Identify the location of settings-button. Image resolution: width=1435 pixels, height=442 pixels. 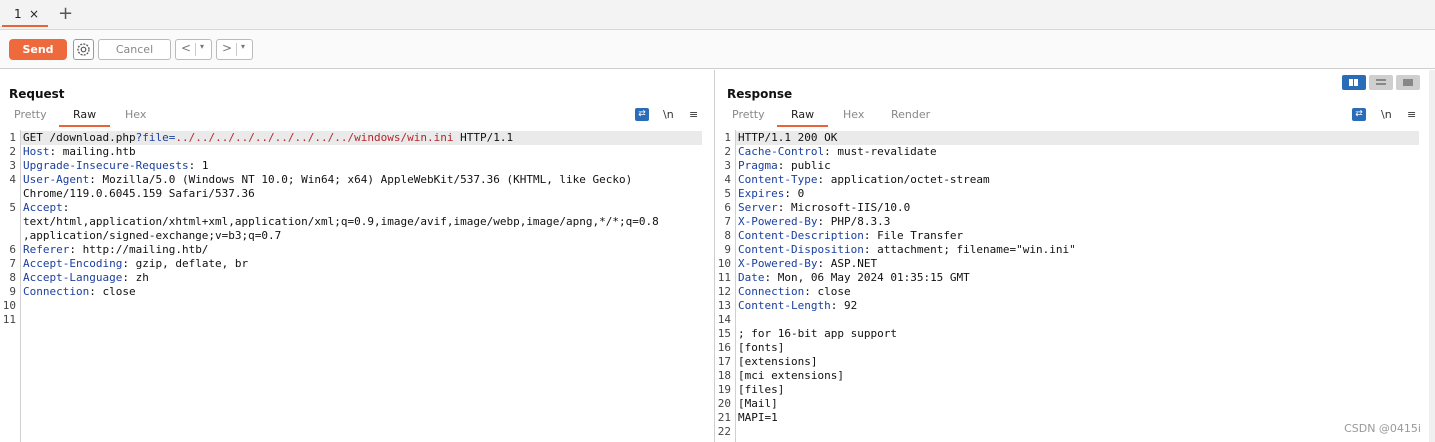
(83, 49).